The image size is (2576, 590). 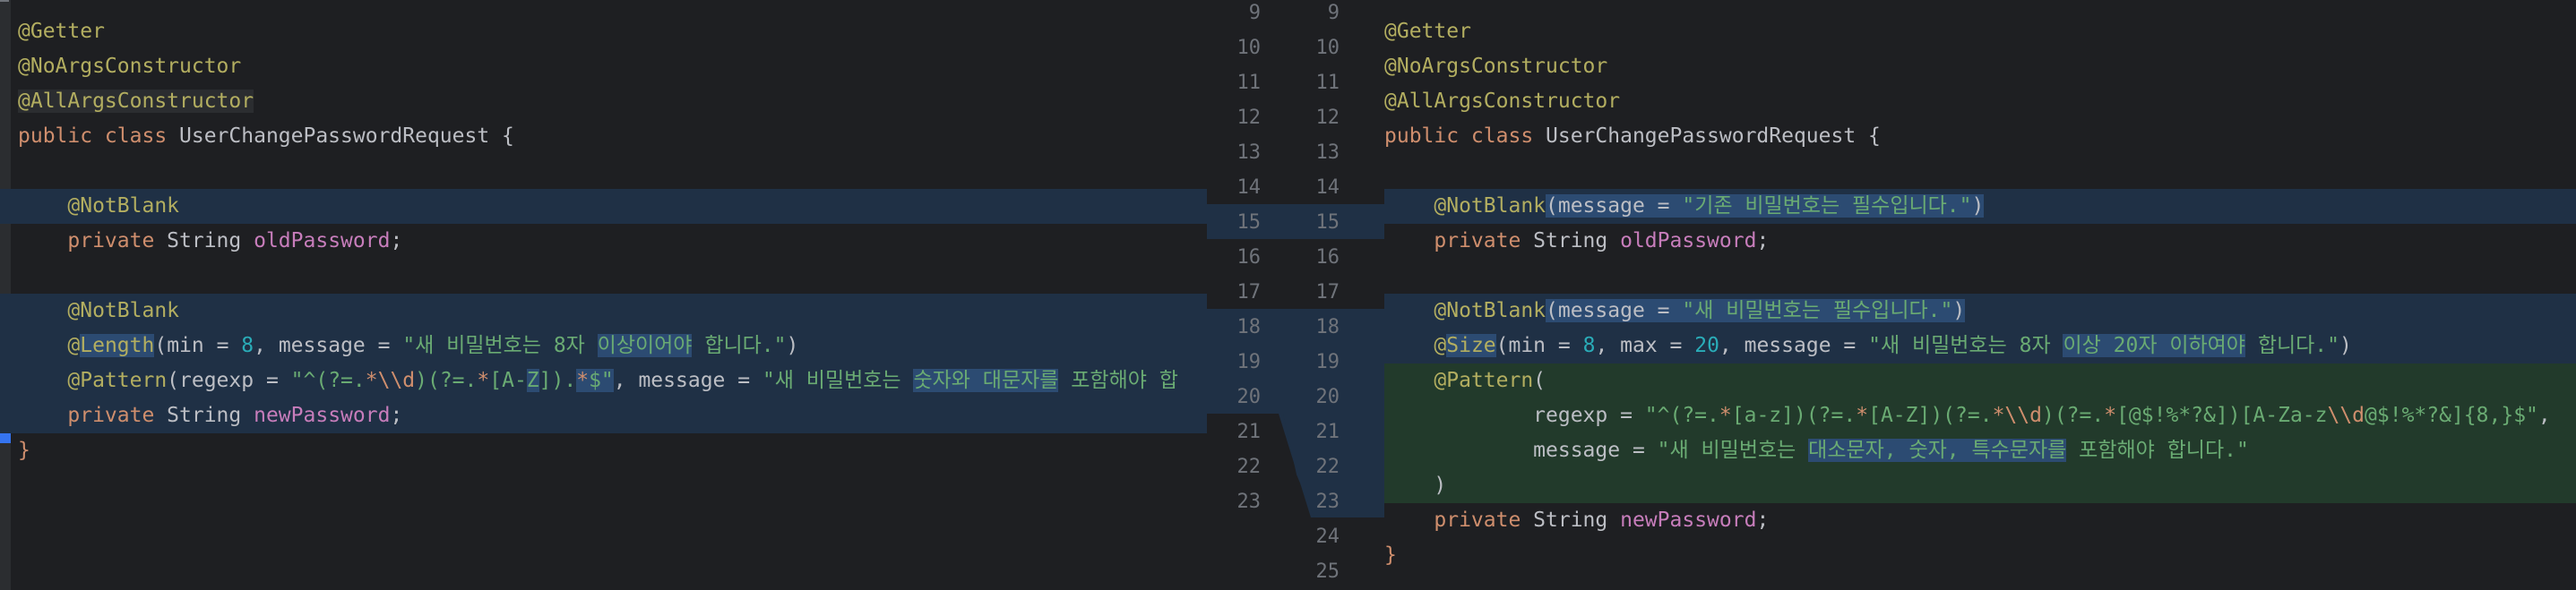 I want to click on code-text: @NotBlank, so click(x=99, y=312).